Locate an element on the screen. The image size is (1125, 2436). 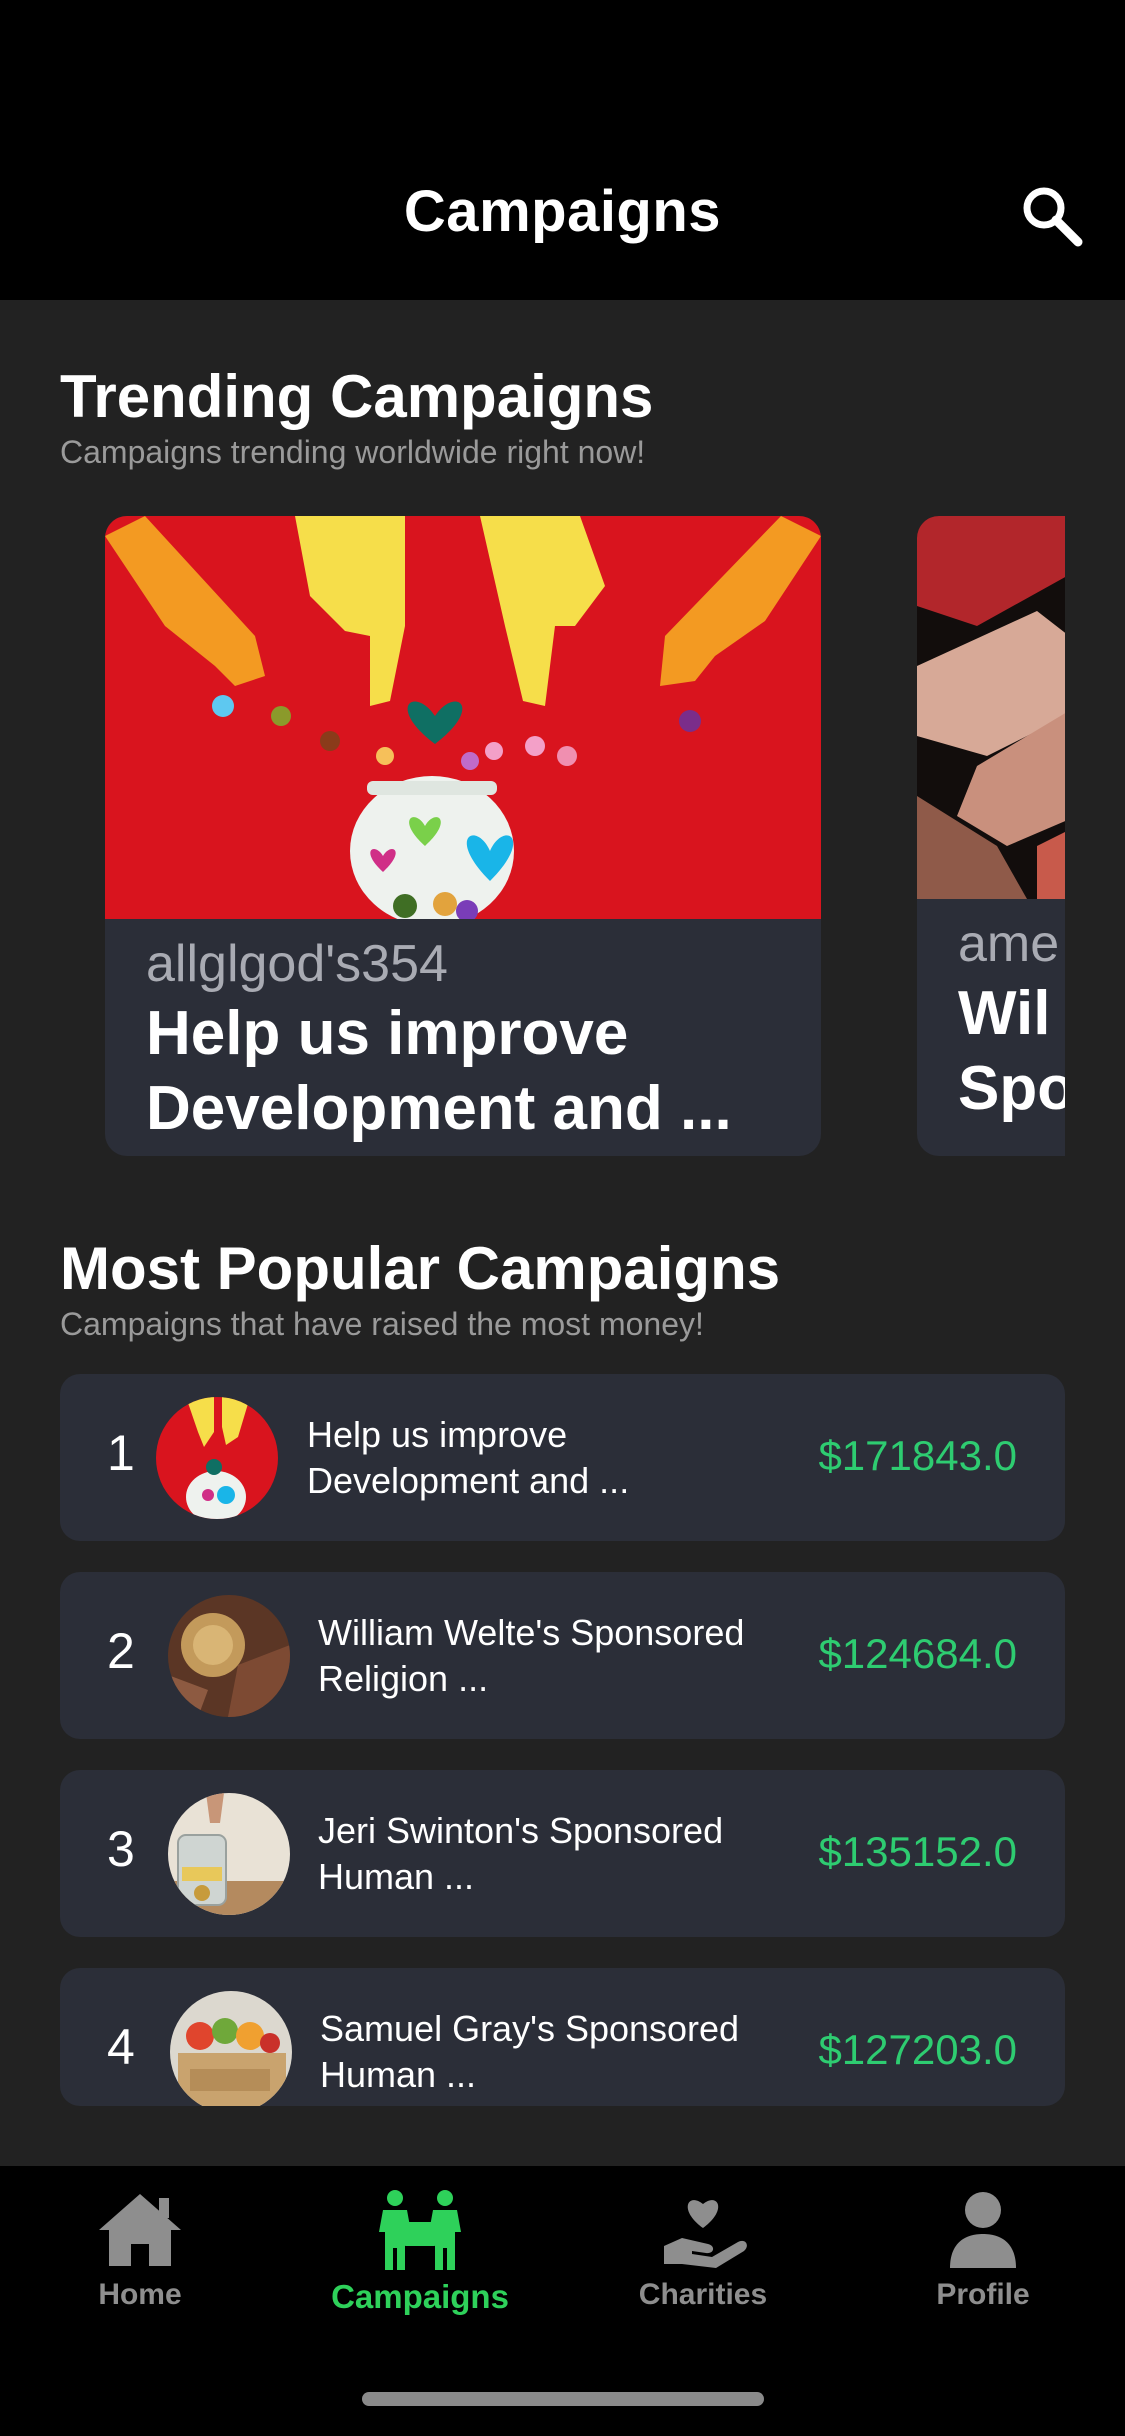
tab-label: Campaigns is located at coordinates (420, 2296).